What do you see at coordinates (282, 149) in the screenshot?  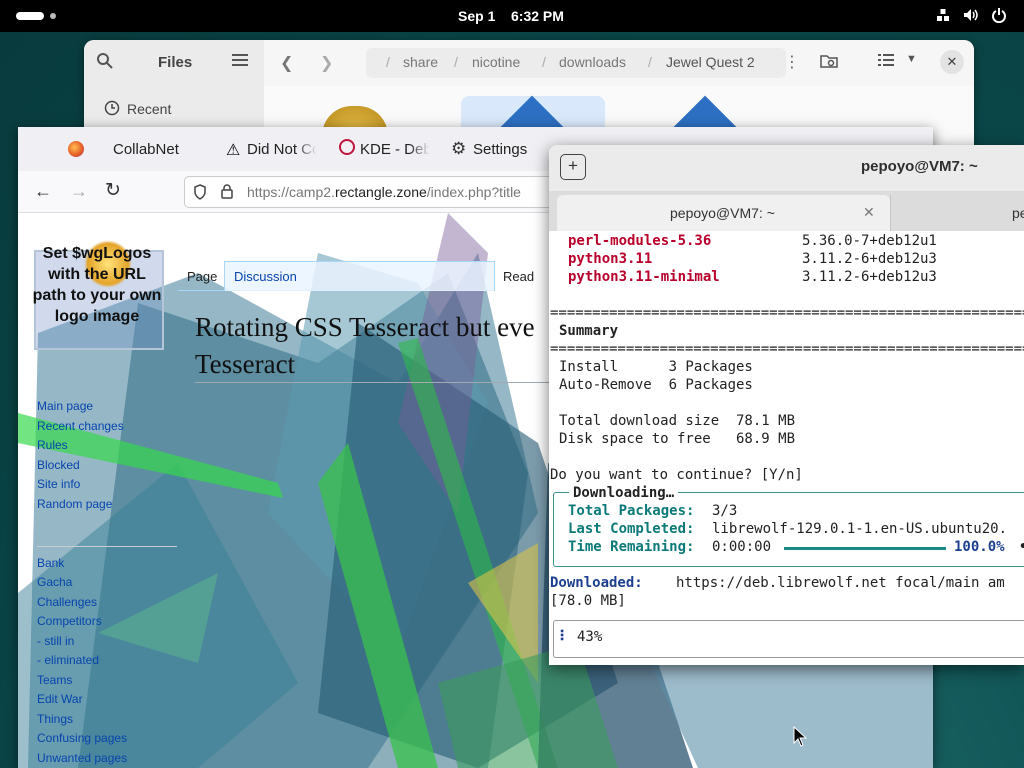 I see `tab-did-not: Did Not Co` at bounding box center [282, 149].